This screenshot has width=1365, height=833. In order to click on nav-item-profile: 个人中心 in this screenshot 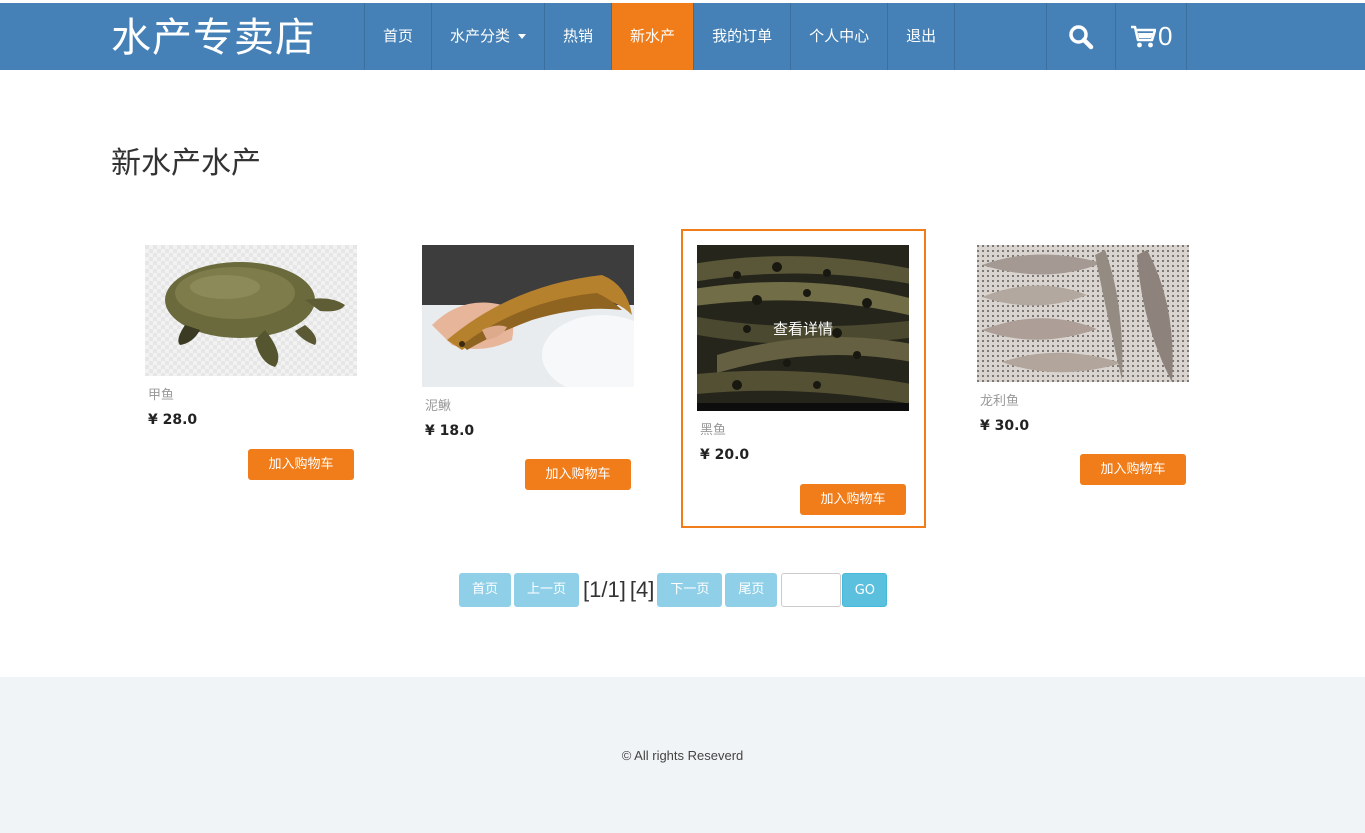, I will do `click(840, 36)`.